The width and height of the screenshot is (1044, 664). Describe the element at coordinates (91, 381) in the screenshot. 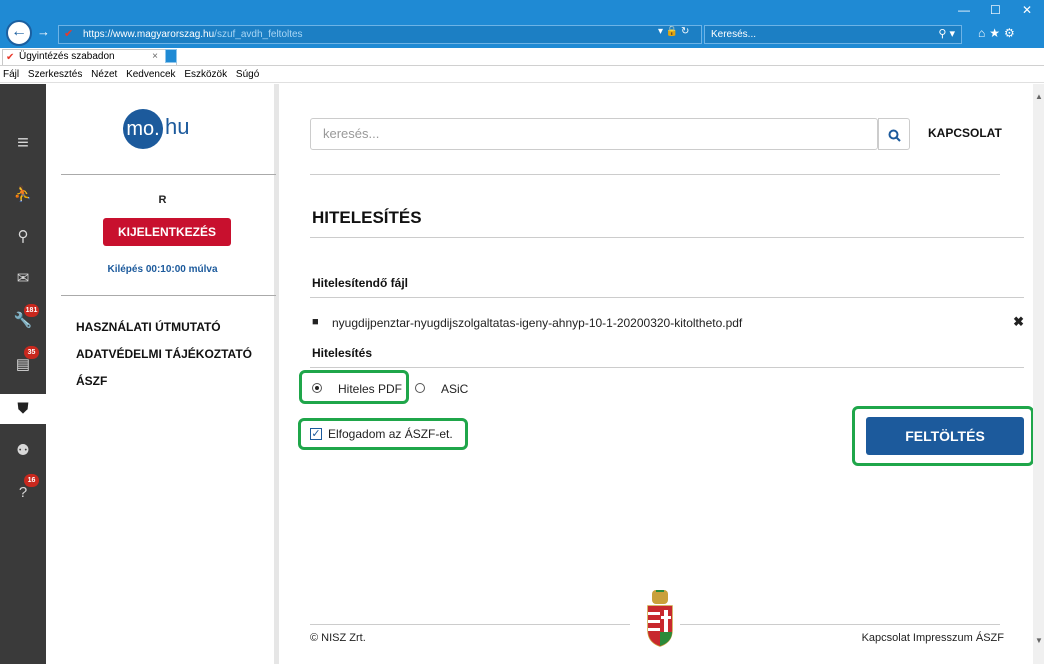

I see `terms-link: ÁSZF` at that location.